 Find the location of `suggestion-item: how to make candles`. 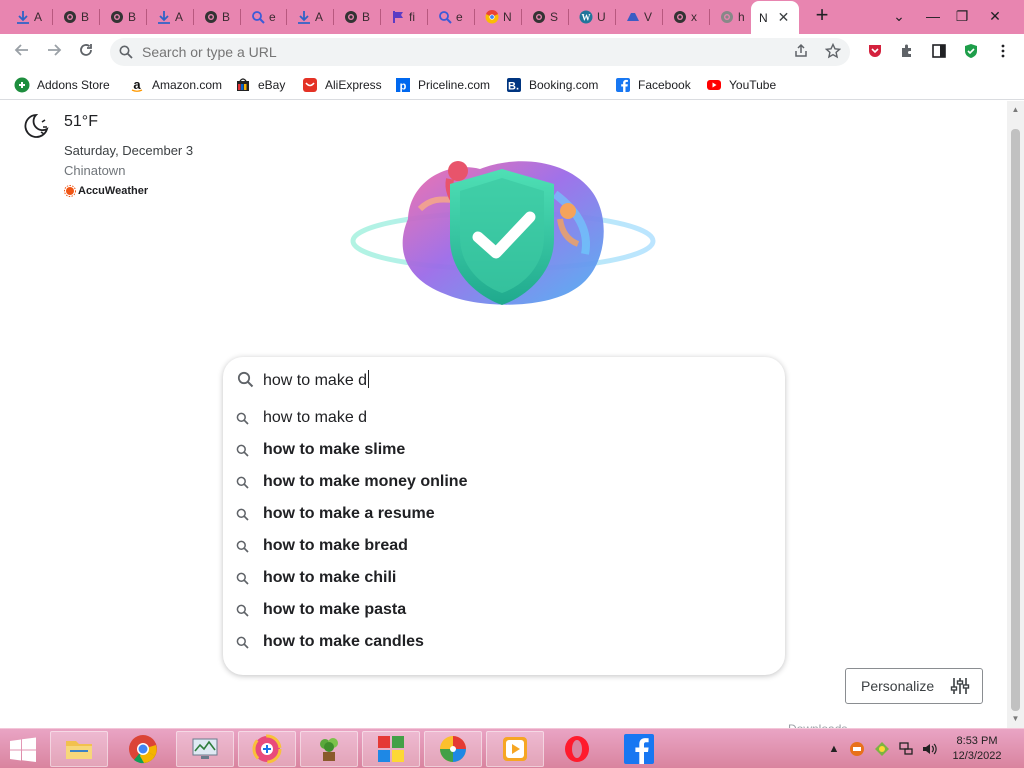

suggestion-item: how to make candles is located at coordinates (504, 642).